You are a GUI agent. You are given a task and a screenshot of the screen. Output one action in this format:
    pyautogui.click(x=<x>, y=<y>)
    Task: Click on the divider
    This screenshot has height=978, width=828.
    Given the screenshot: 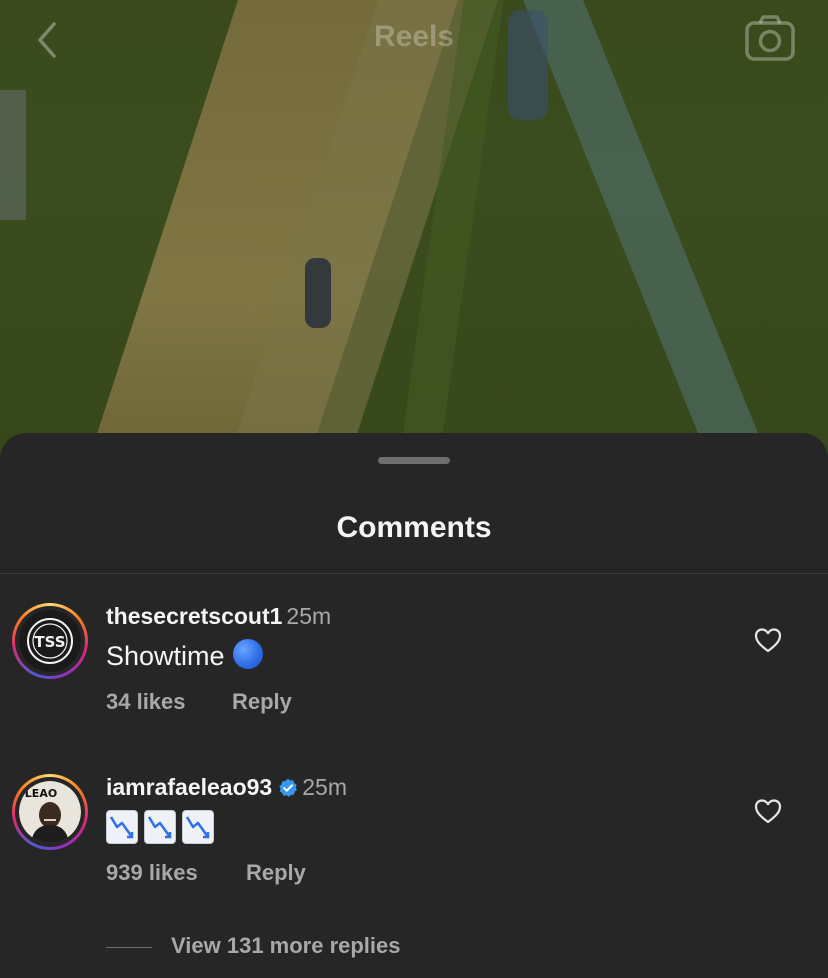 What is the action you would take?
    pyautogui.click(x=414, y=573)
    